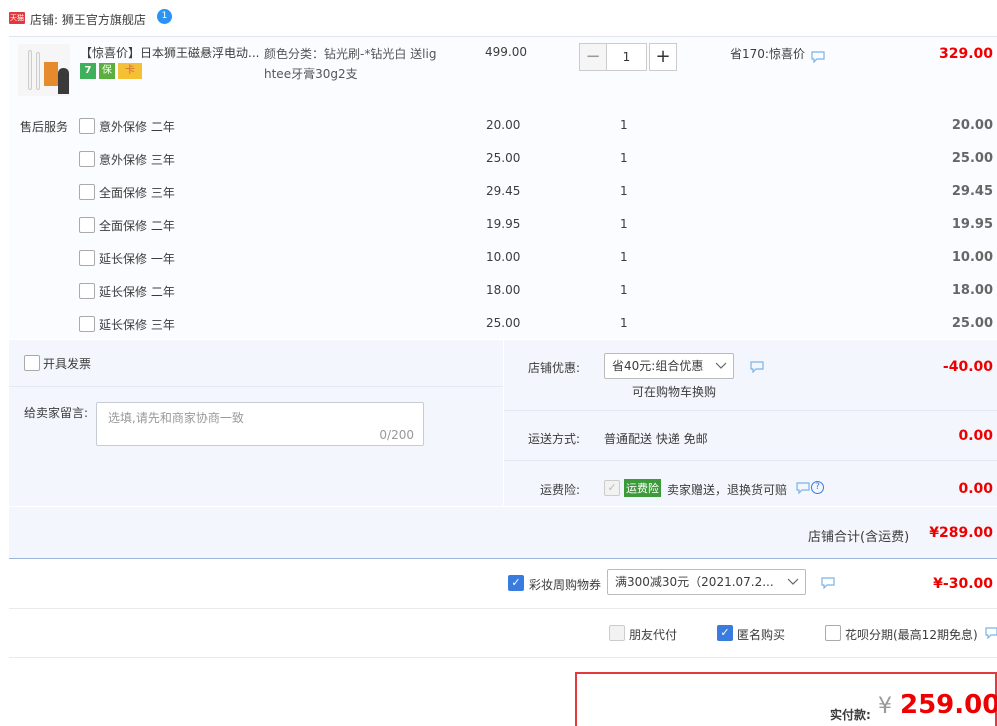 The height and width of the screenshot is (726, 997). Describe the element at coordinates (503, 125) in the screenshot. I see `service-price: 20.00` at that location.